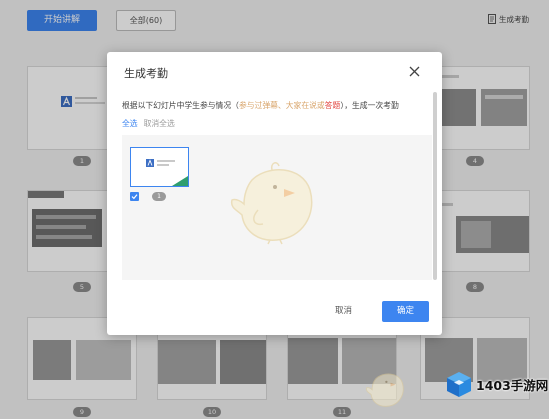 The height and width of the screenshot is (419, 549). What do you see at coordinates (159, 196) in the screenshot?
I see `slide-number-badge: 1` at bounding box center [159, 196].